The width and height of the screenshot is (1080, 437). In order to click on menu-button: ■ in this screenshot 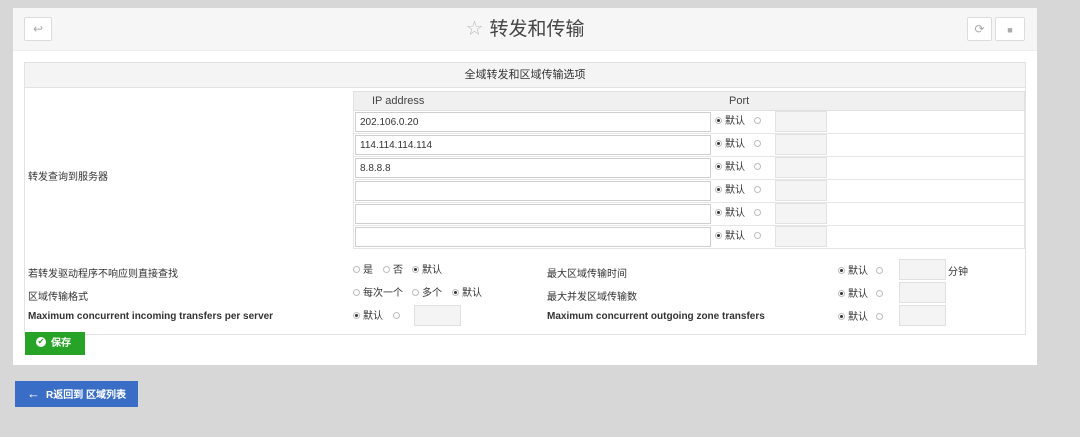, I will do `click(1010, 29)`.